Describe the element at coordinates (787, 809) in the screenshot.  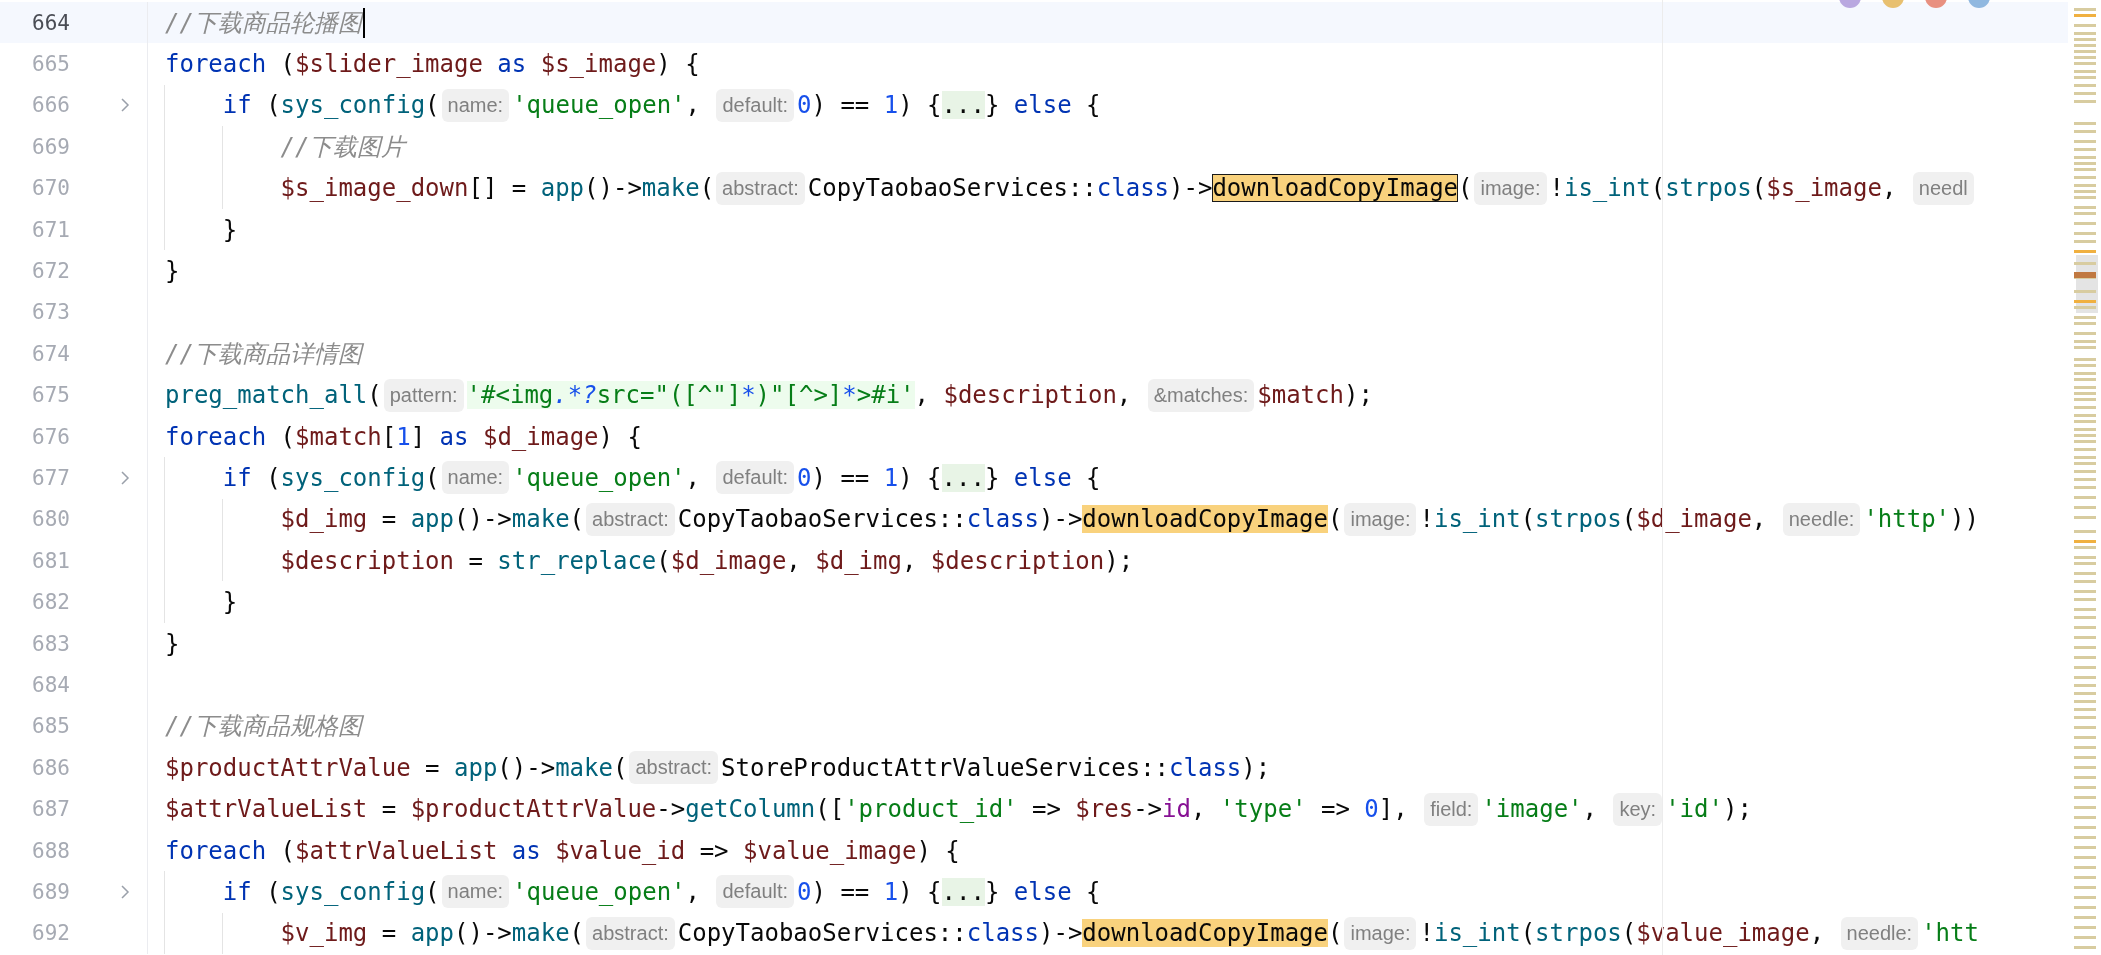
I see `code-text: $attrValueList = $productAttrValue->getColumn(['product_id' => $res->id, 'type' => 0],` at that location.